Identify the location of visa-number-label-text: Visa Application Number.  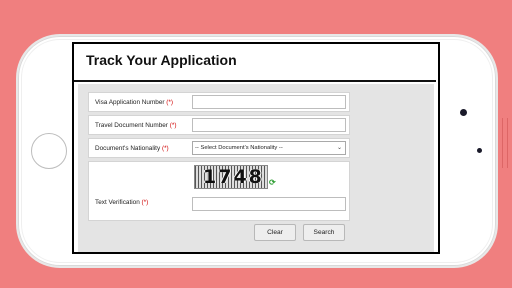
(130, 102).